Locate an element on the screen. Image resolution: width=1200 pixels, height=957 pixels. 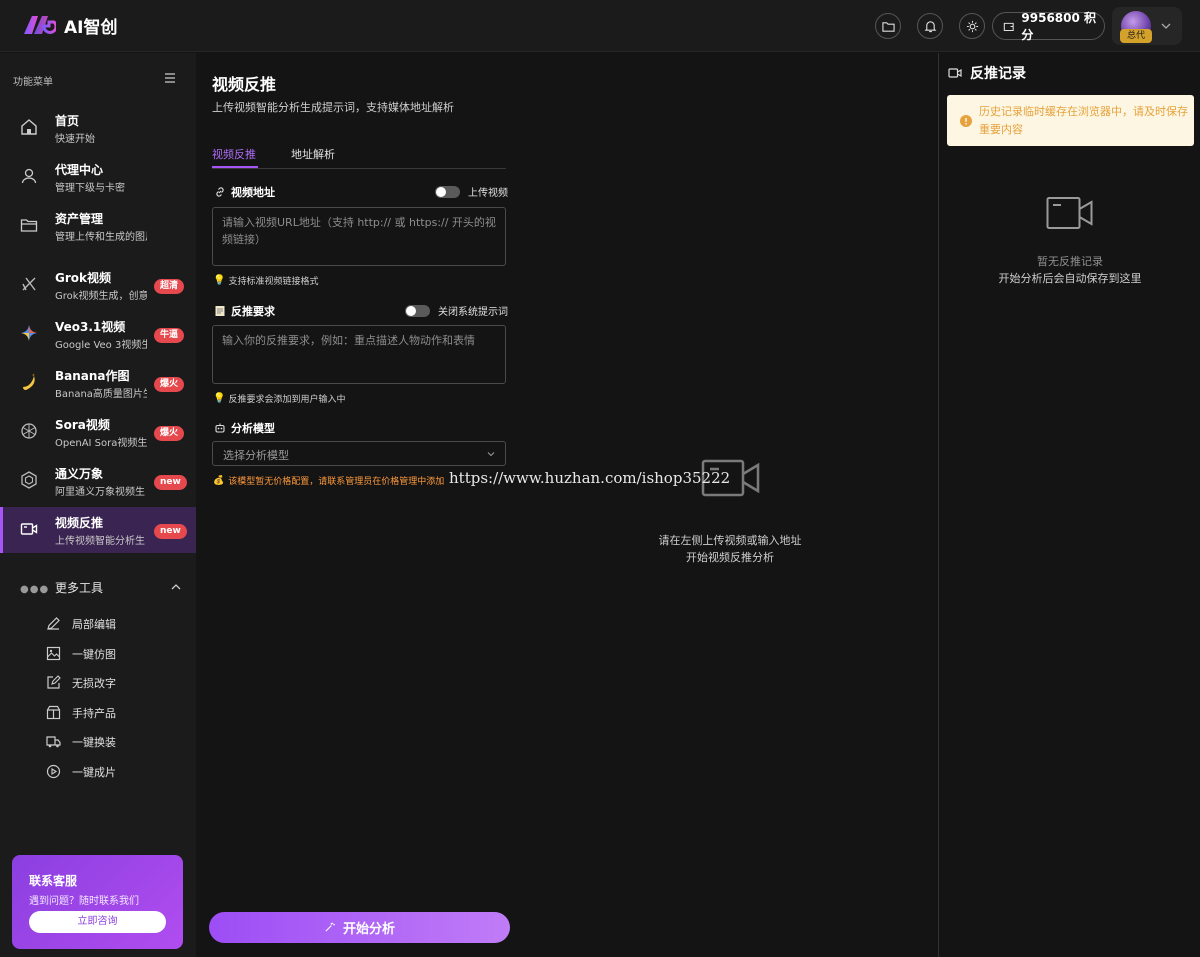
sidebar-item-tongyi: 通义万象 阿里通义万象视频生 new is located at coordinates (98, 481).